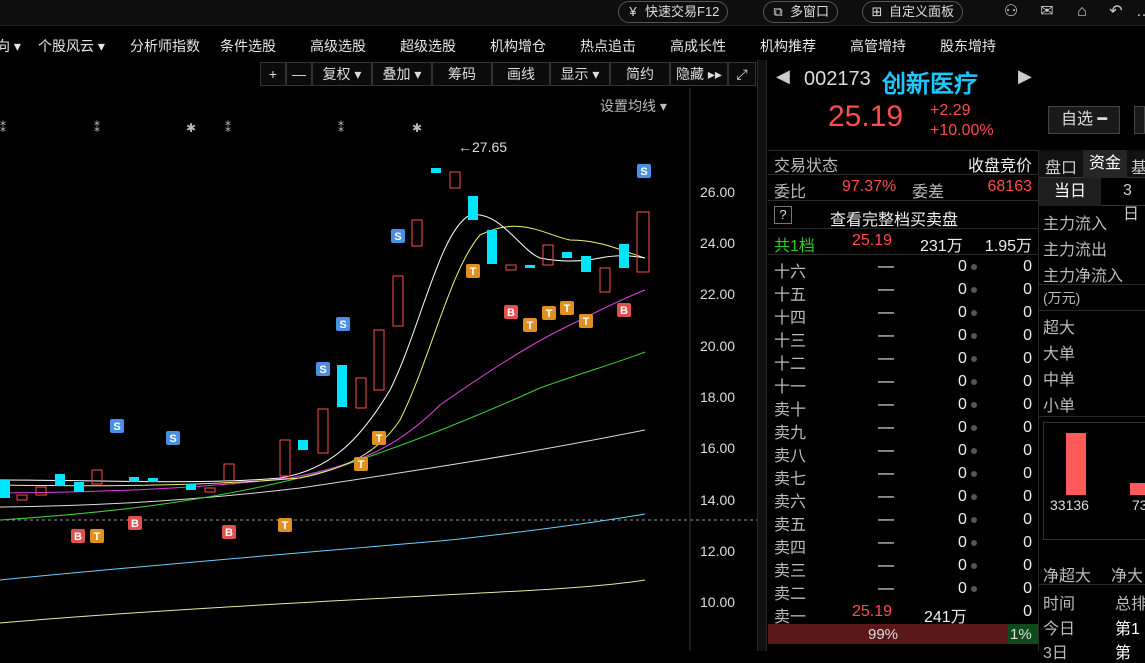 Image resolution: width=1145 pixels, height=663 pixels. Describe the element at coordinates (968, 46) in the screenshot. I see `menu-item-holder-add: 股东增持` at that location.